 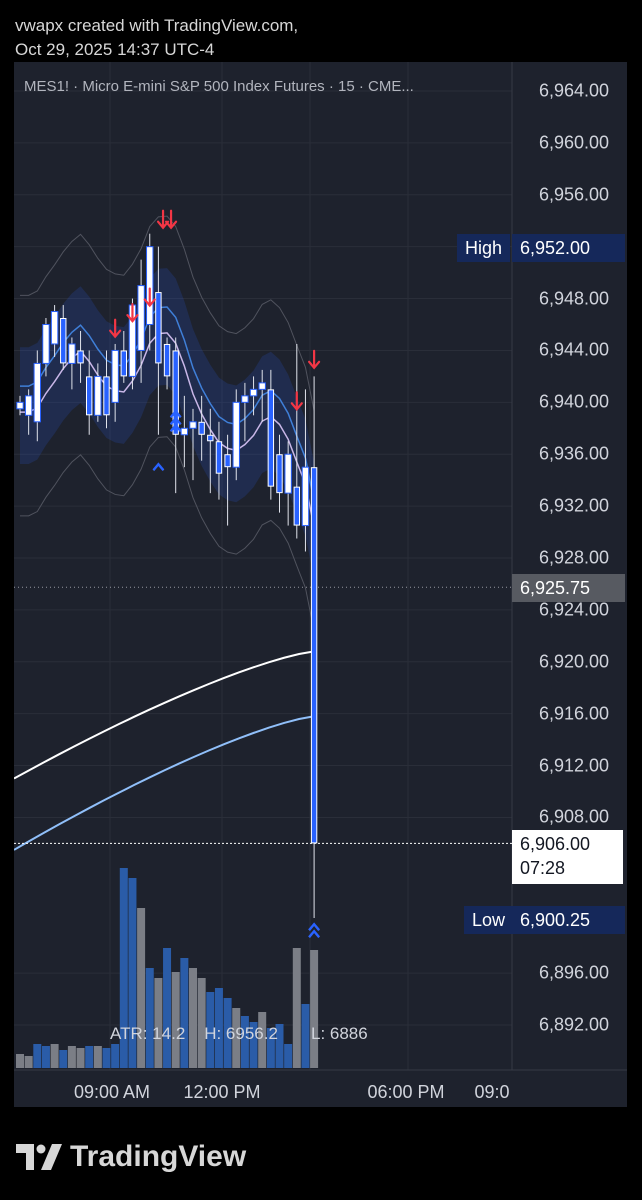 I want to click on price-tick-label: 6,940.00, so click(x=574, y=401).